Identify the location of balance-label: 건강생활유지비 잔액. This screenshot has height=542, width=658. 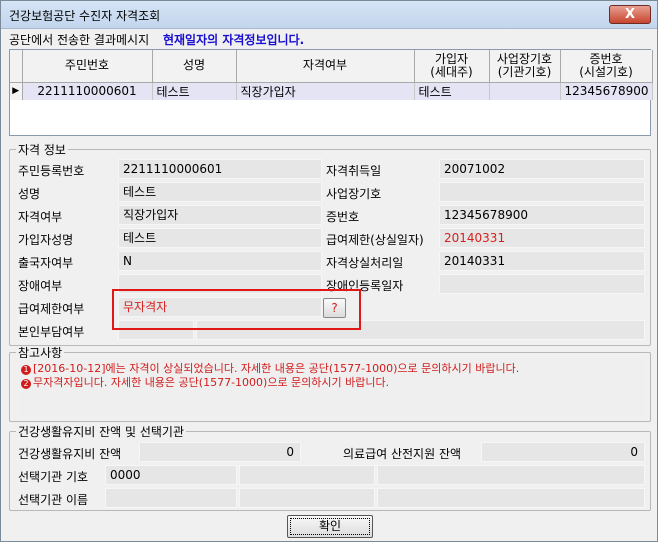
(70, 454).